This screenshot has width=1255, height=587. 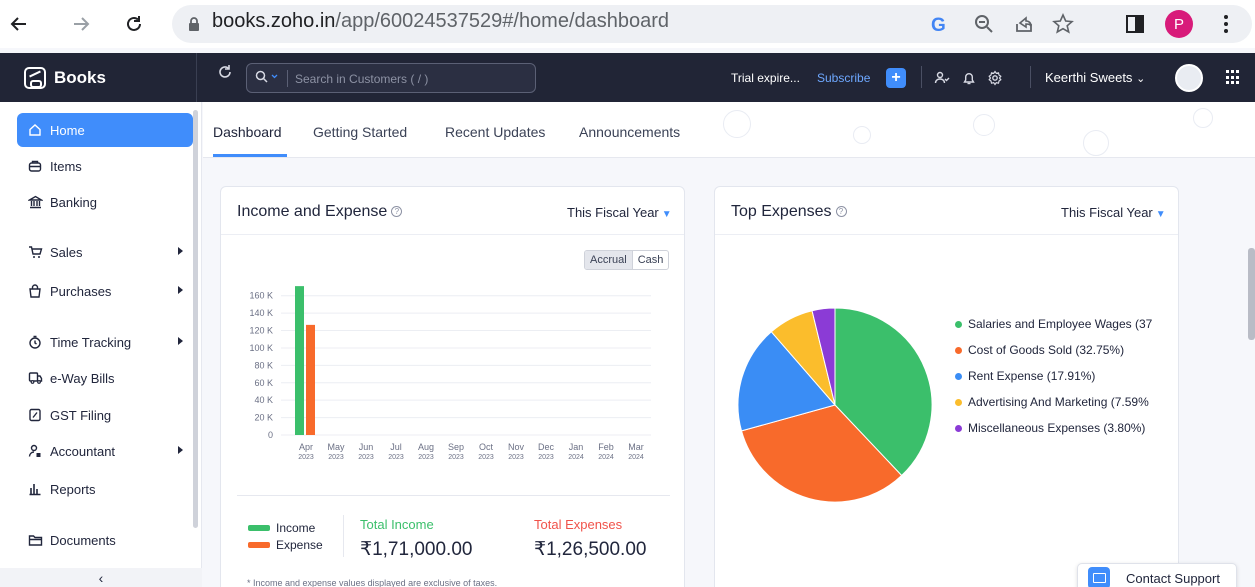 I want to click on y-tick-label: 40 K, so click(x=263, y=400).